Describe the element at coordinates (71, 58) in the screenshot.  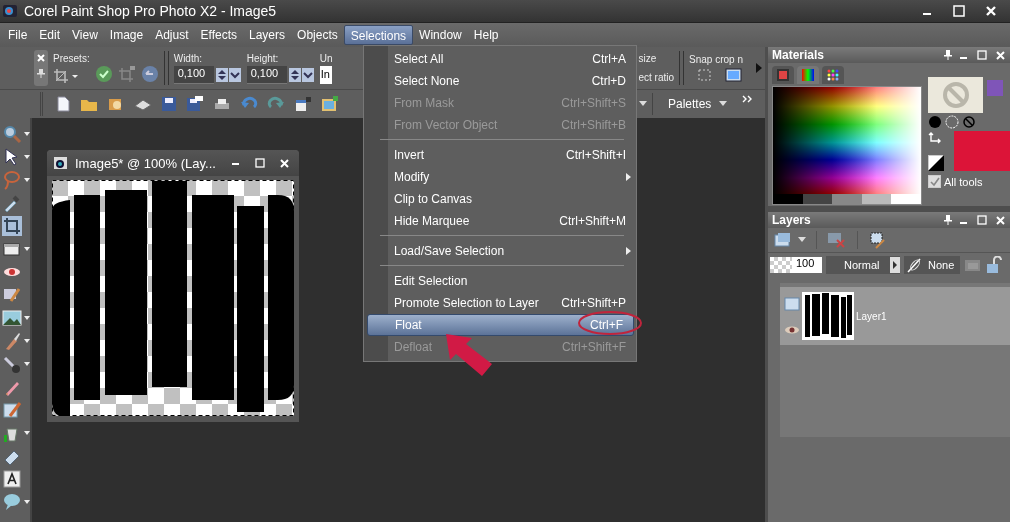
I see `presets-label: Presets:` at that location.